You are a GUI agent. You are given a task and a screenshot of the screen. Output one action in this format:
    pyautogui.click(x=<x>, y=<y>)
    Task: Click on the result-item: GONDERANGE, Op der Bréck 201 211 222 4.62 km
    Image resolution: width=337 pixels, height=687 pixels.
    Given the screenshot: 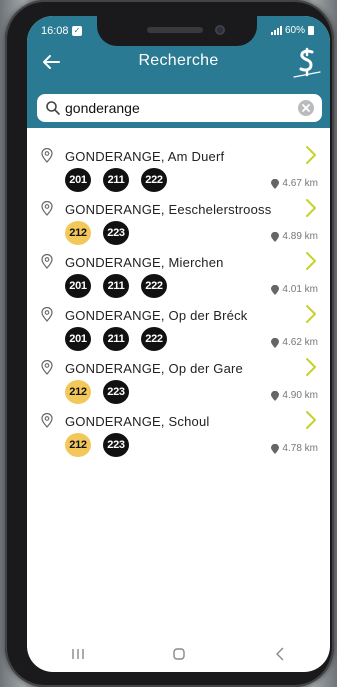 What is the action you would take?
    pyautogui.click(x=178, y=329)
    